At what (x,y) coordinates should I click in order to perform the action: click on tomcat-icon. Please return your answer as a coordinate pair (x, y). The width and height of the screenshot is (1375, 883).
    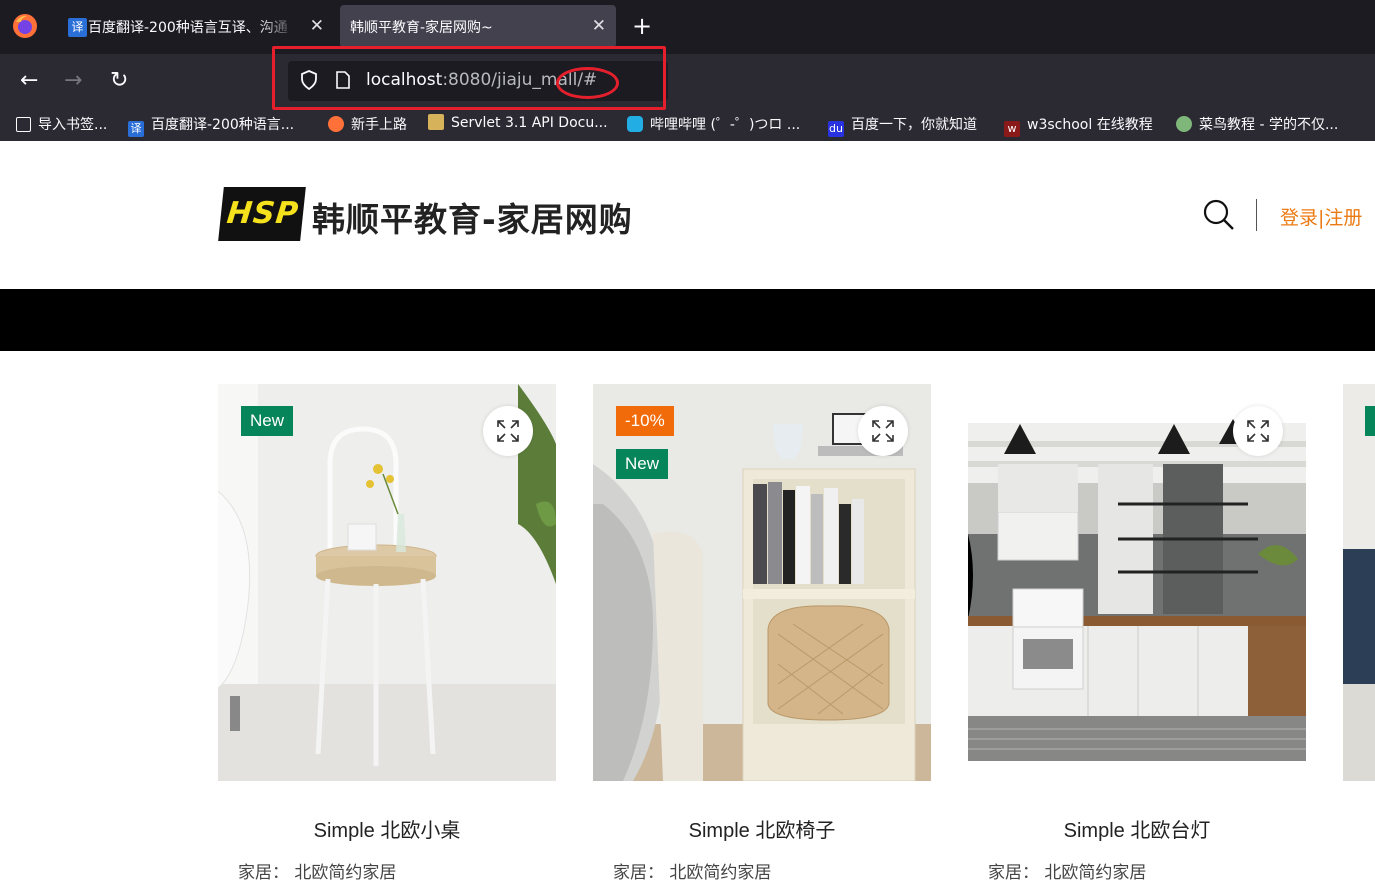
    Looking at the image, I should click on (436, 122).